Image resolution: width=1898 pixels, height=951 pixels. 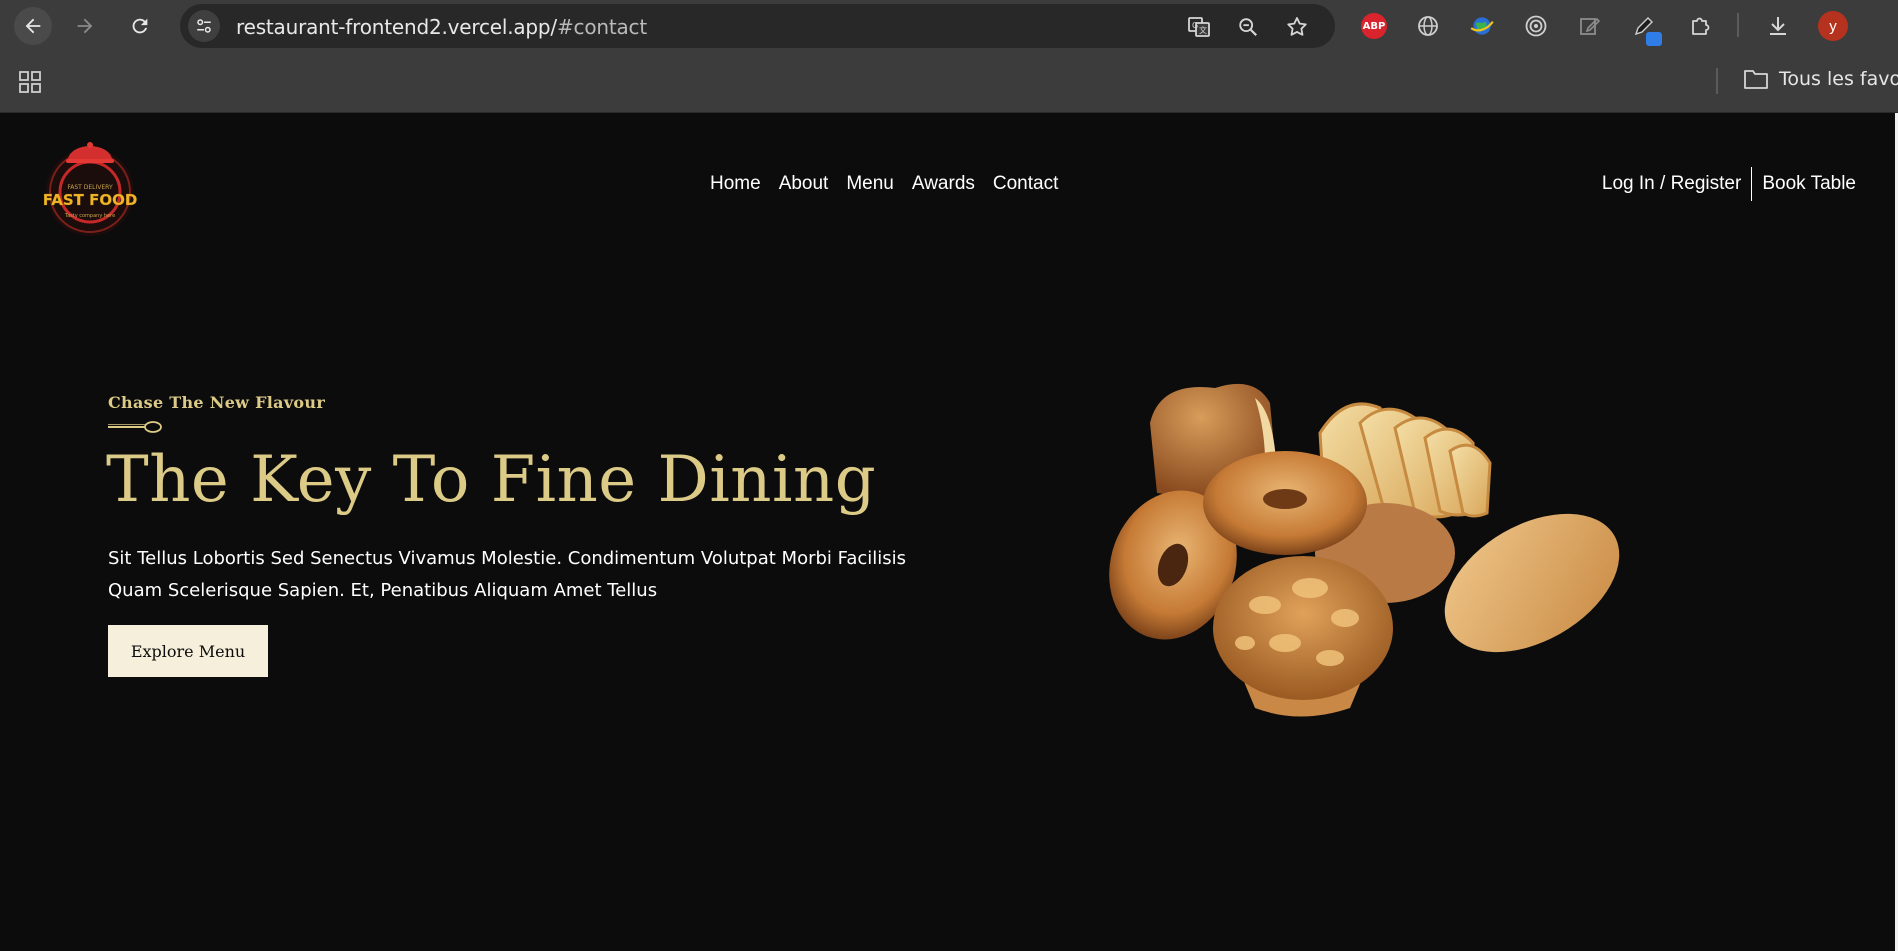 I want to click on target-icon, so click(x=1536, y=26).